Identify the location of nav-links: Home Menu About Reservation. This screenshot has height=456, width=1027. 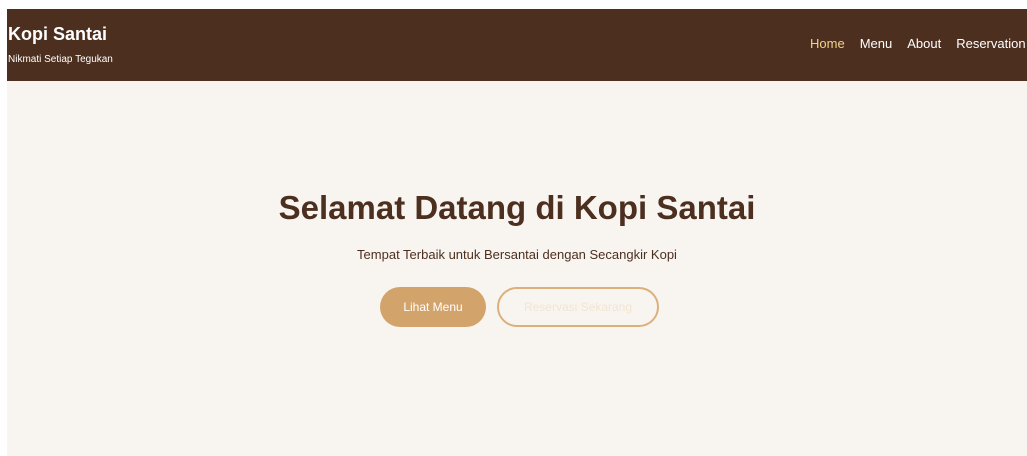
(918, 44).